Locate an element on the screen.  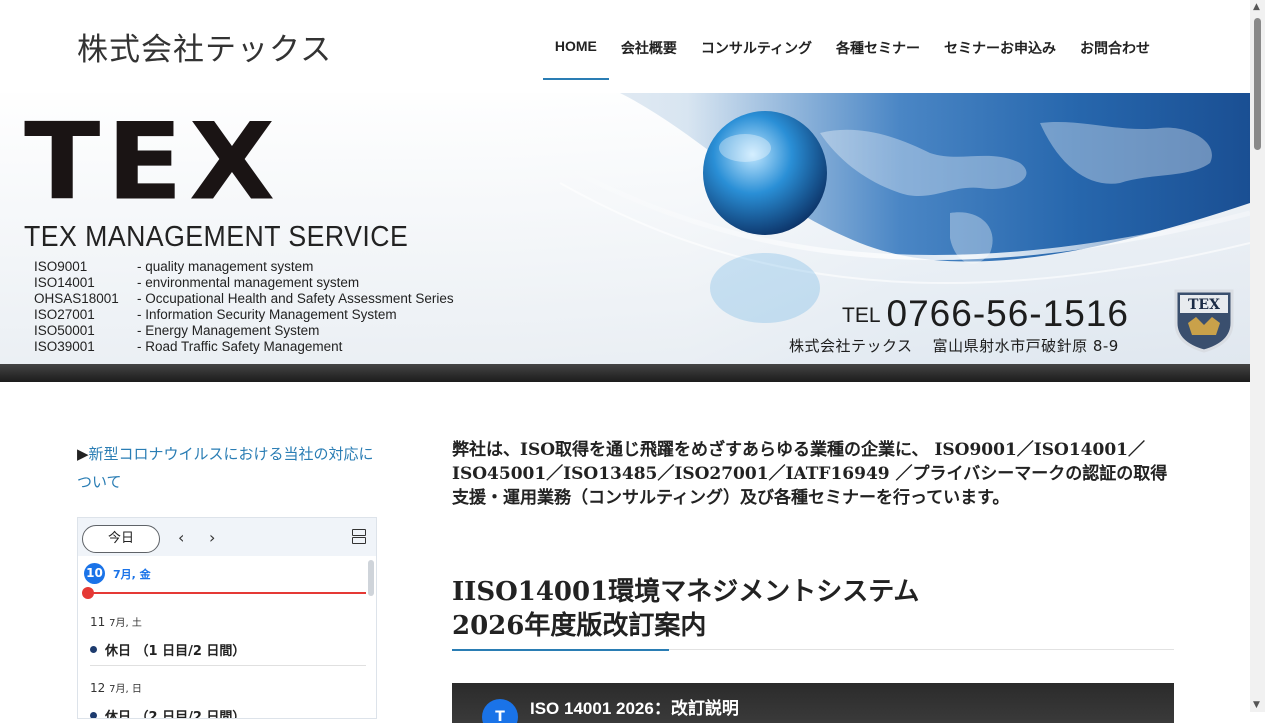
calendar-toolbar: 今日 ‹ › is located at coordinates (227, 537).